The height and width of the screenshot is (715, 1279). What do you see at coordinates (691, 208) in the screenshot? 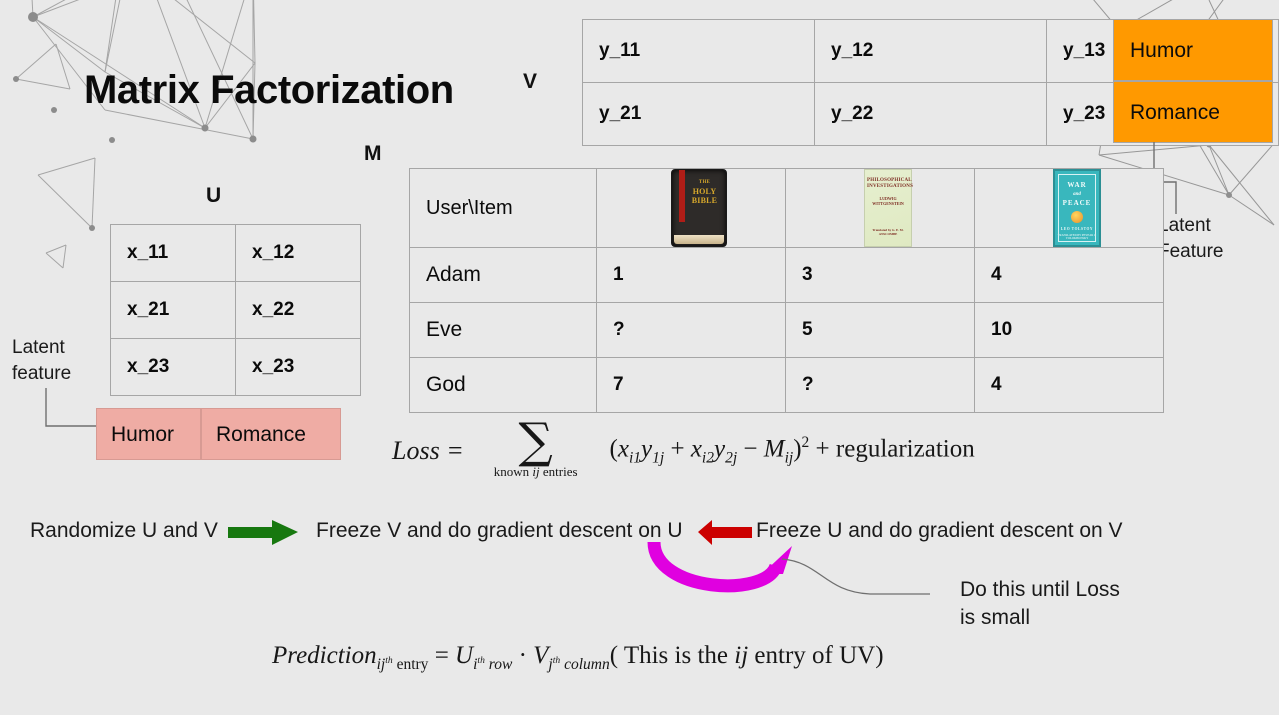
I see `m-item-header-bible: THE HOLY BIBLE` at bounding box center [691, 208].